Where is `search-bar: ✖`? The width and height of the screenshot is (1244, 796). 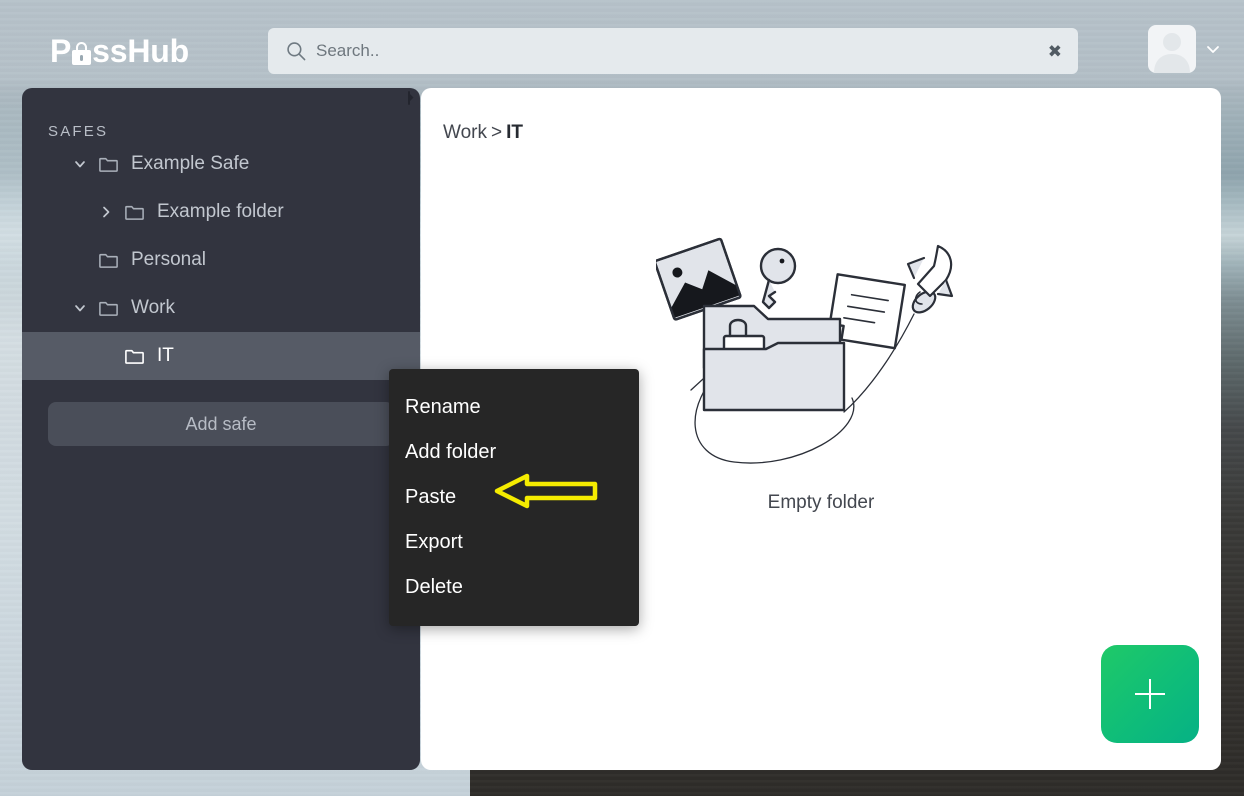 search-bar: ✖ is located at coordinates (673, 51).